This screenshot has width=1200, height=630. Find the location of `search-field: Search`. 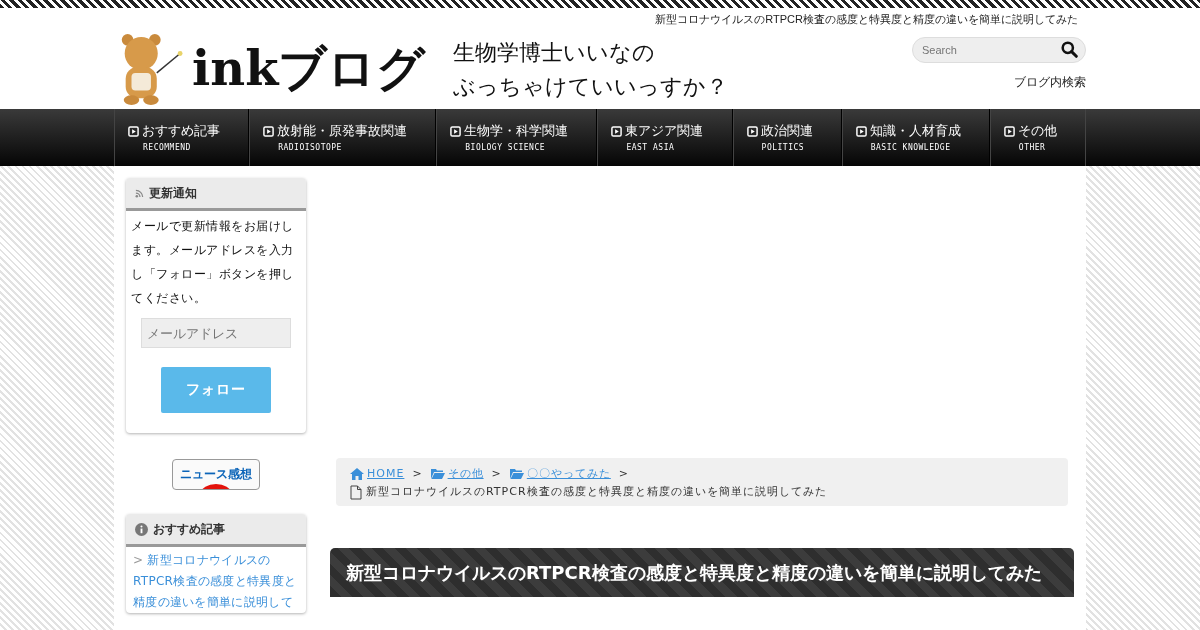

search-field: Search is located at coordinates (999, 50).